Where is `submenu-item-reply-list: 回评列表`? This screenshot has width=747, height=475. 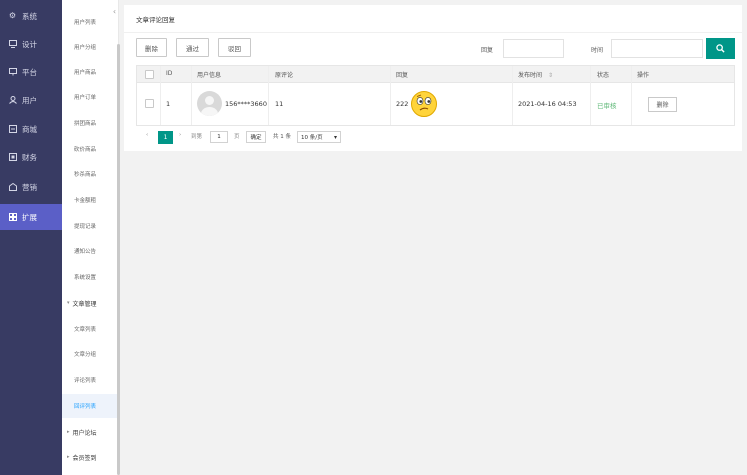 submenu-item-reply-list: 回评列表 is located at coordinates (90, 406).